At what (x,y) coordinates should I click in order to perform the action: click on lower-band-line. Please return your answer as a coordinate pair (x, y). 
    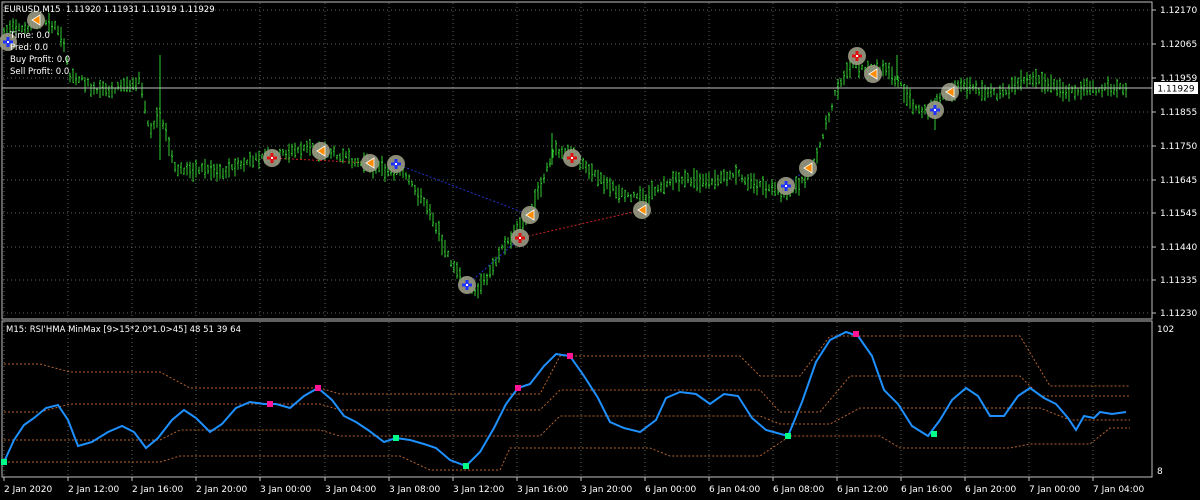
    Looking at the image, I should click on (567, 449).